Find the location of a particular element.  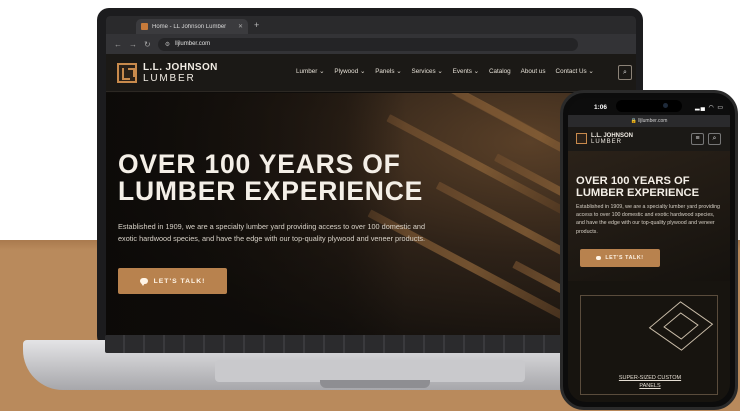

hero-title-line-2: LUMBER EXPERIENCE is located at coordinates (271, 191).